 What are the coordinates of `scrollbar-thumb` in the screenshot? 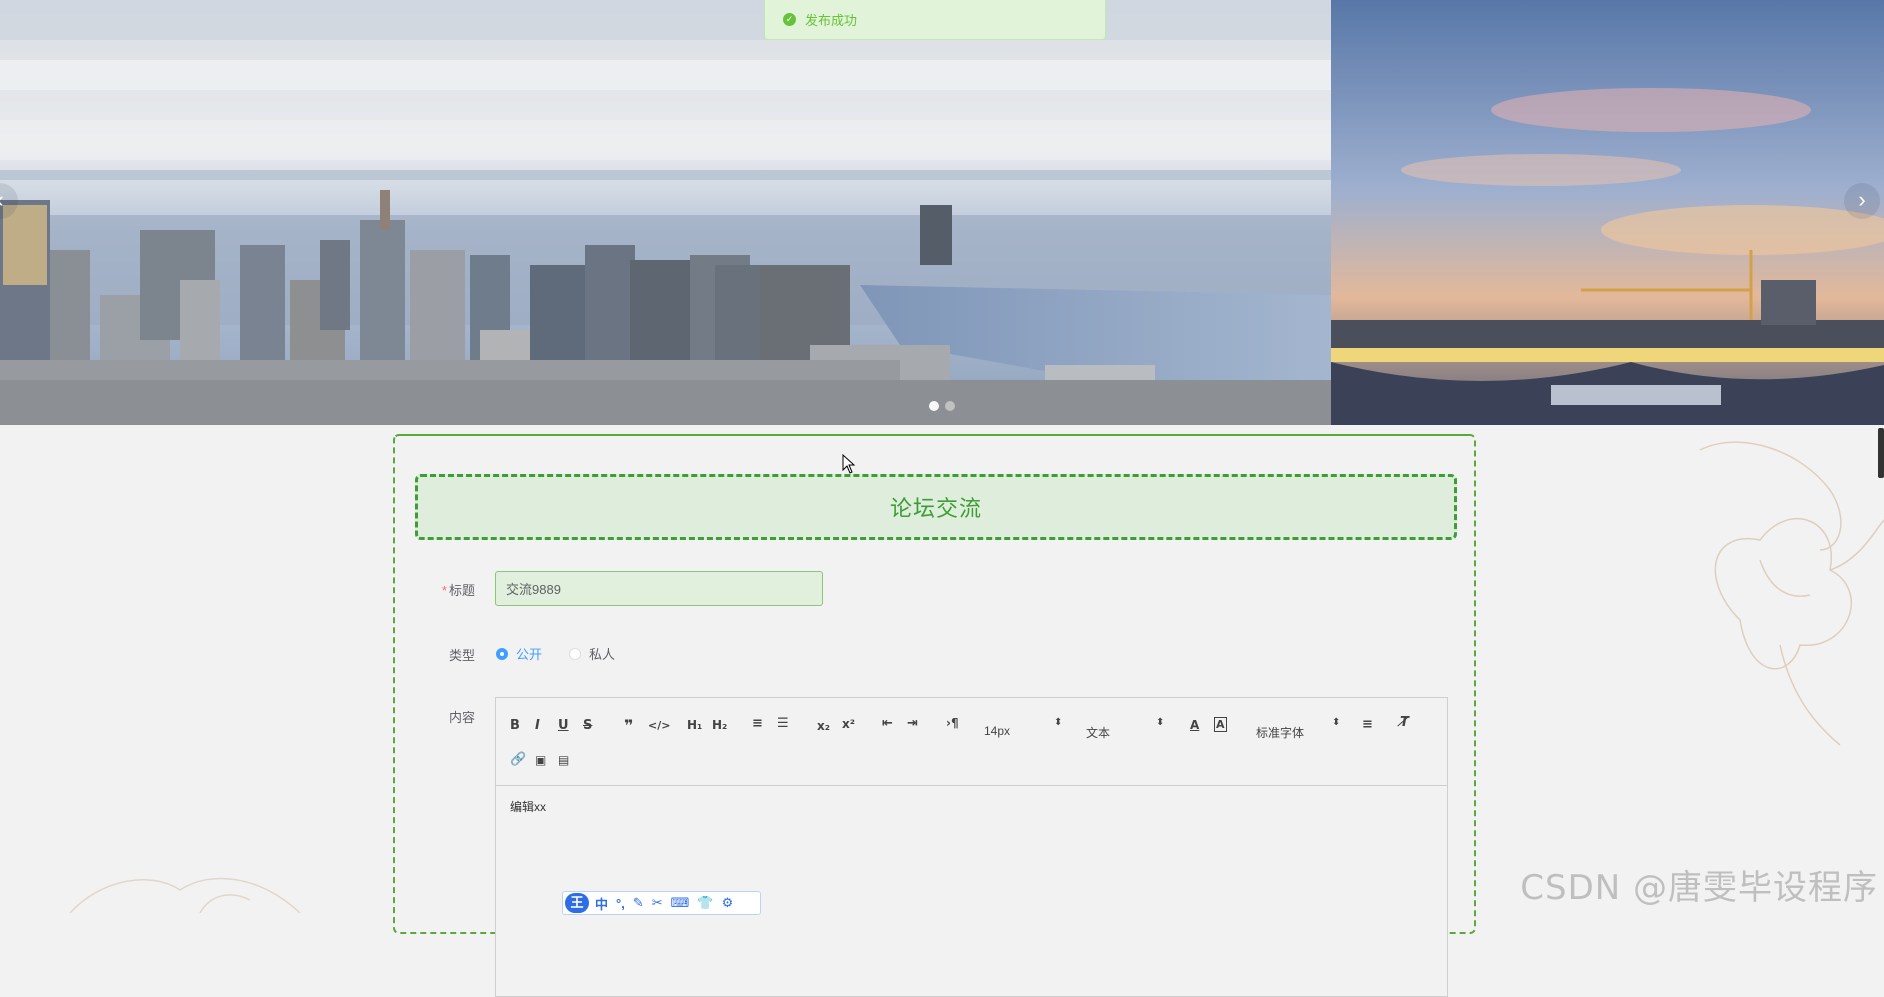 It's located at (1881, 453).